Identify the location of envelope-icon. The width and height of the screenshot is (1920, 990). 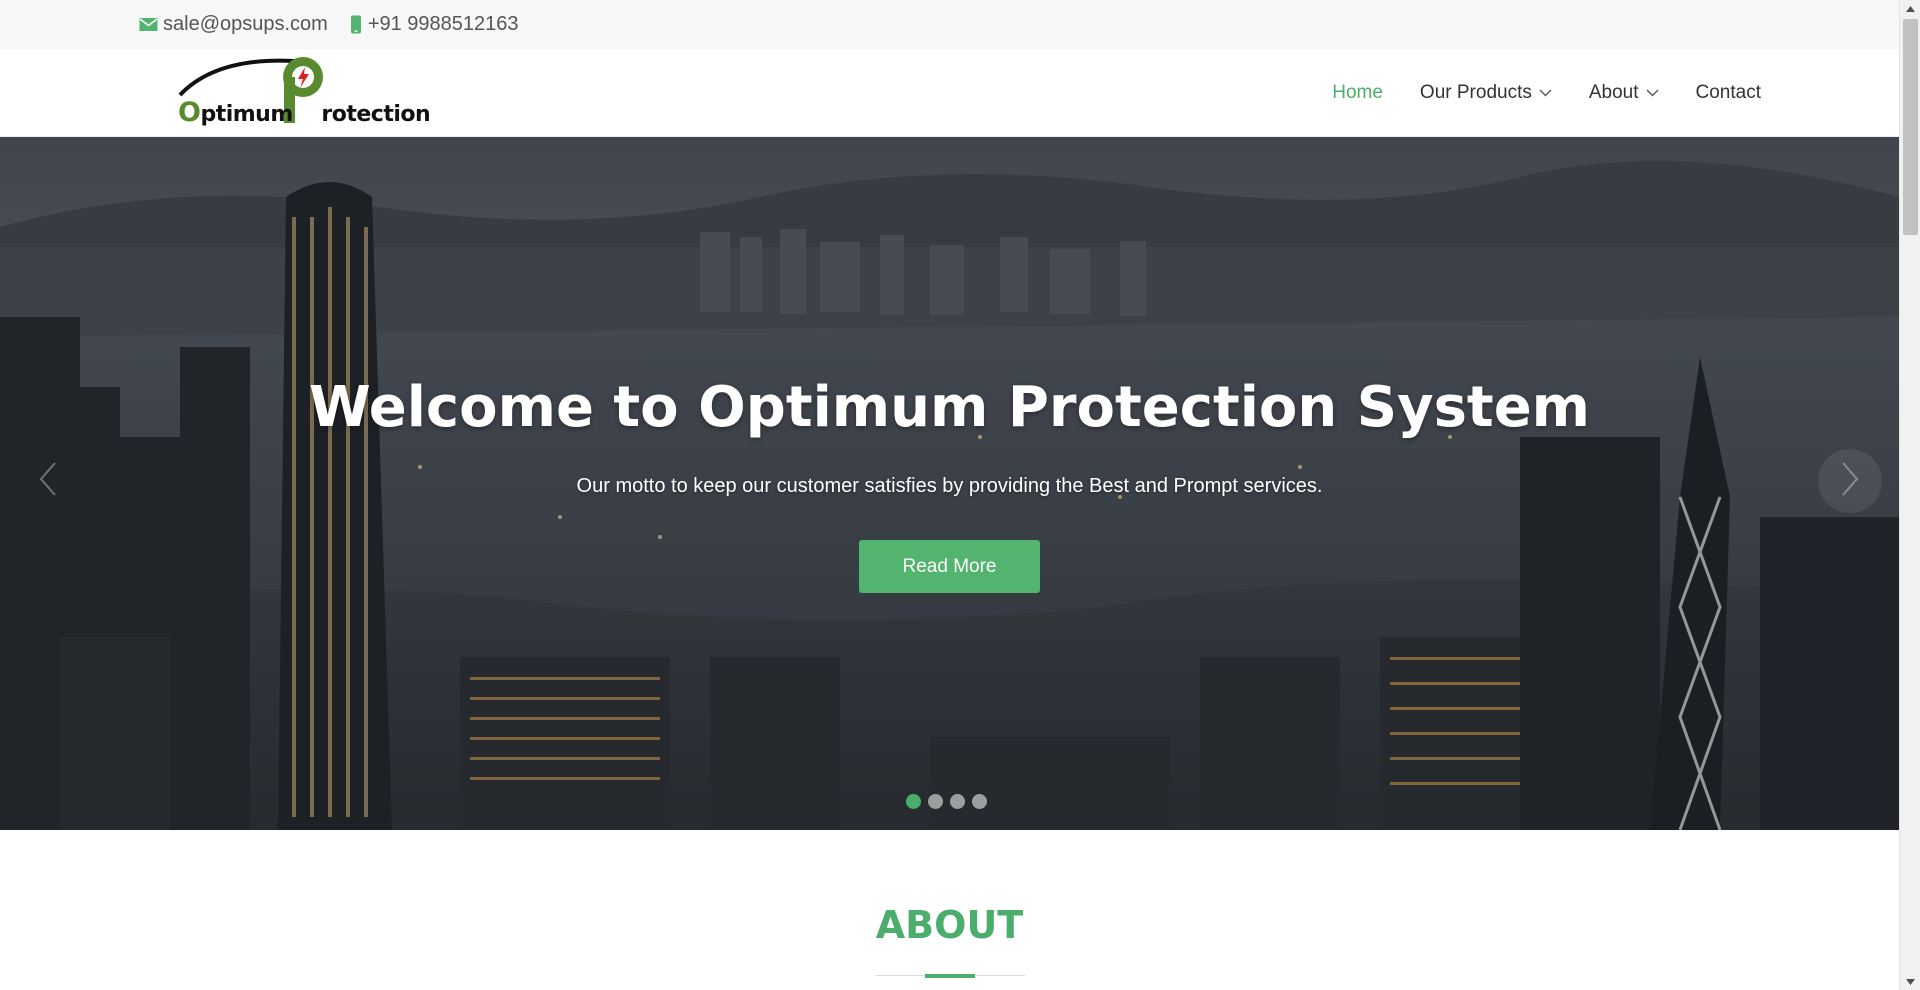
(148, 24).